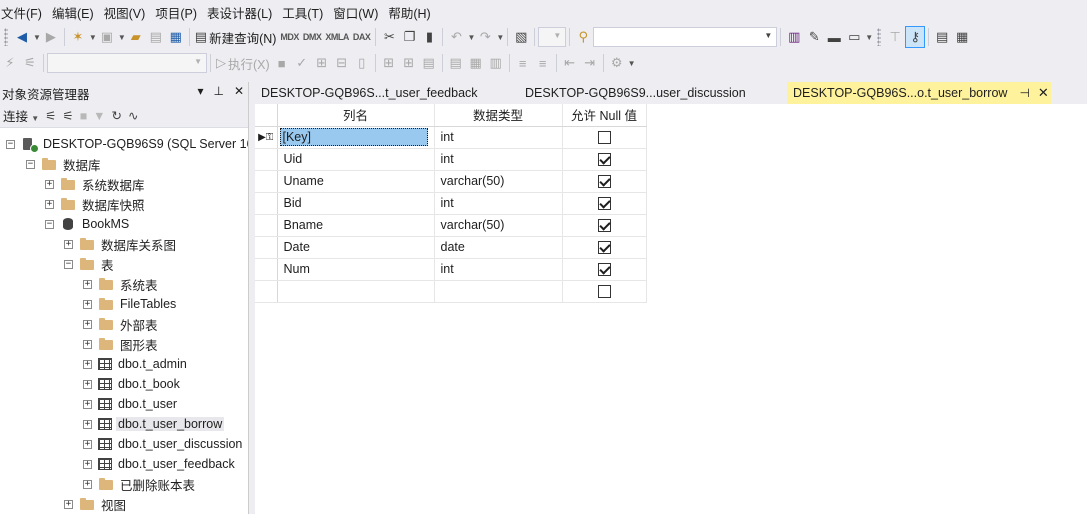  What do you see at coordinates (814, 37) in the screenshot?
I see `properties-icon: ✎` at bounding box center [814, 37].